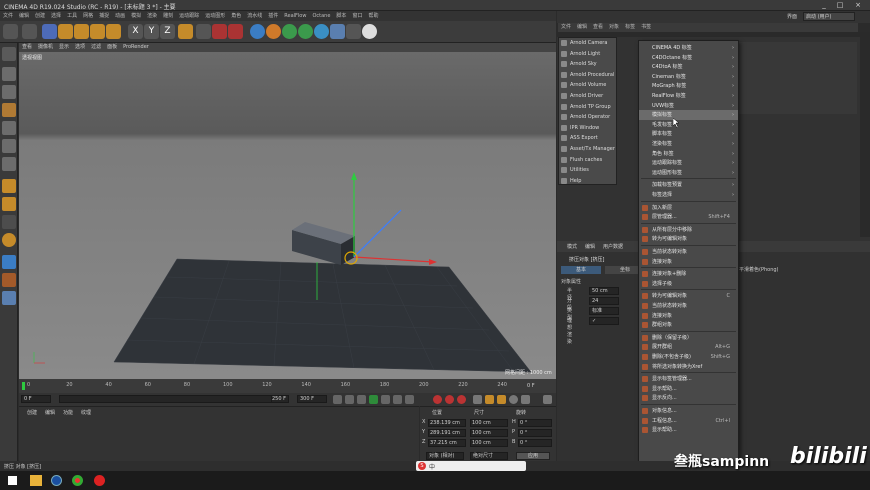 Image resolution: width=870 pixels, height=490 pixels. Describe the element at coordinates (273, 16) in the screenshot. I see `menu-item: 插件` at that location.